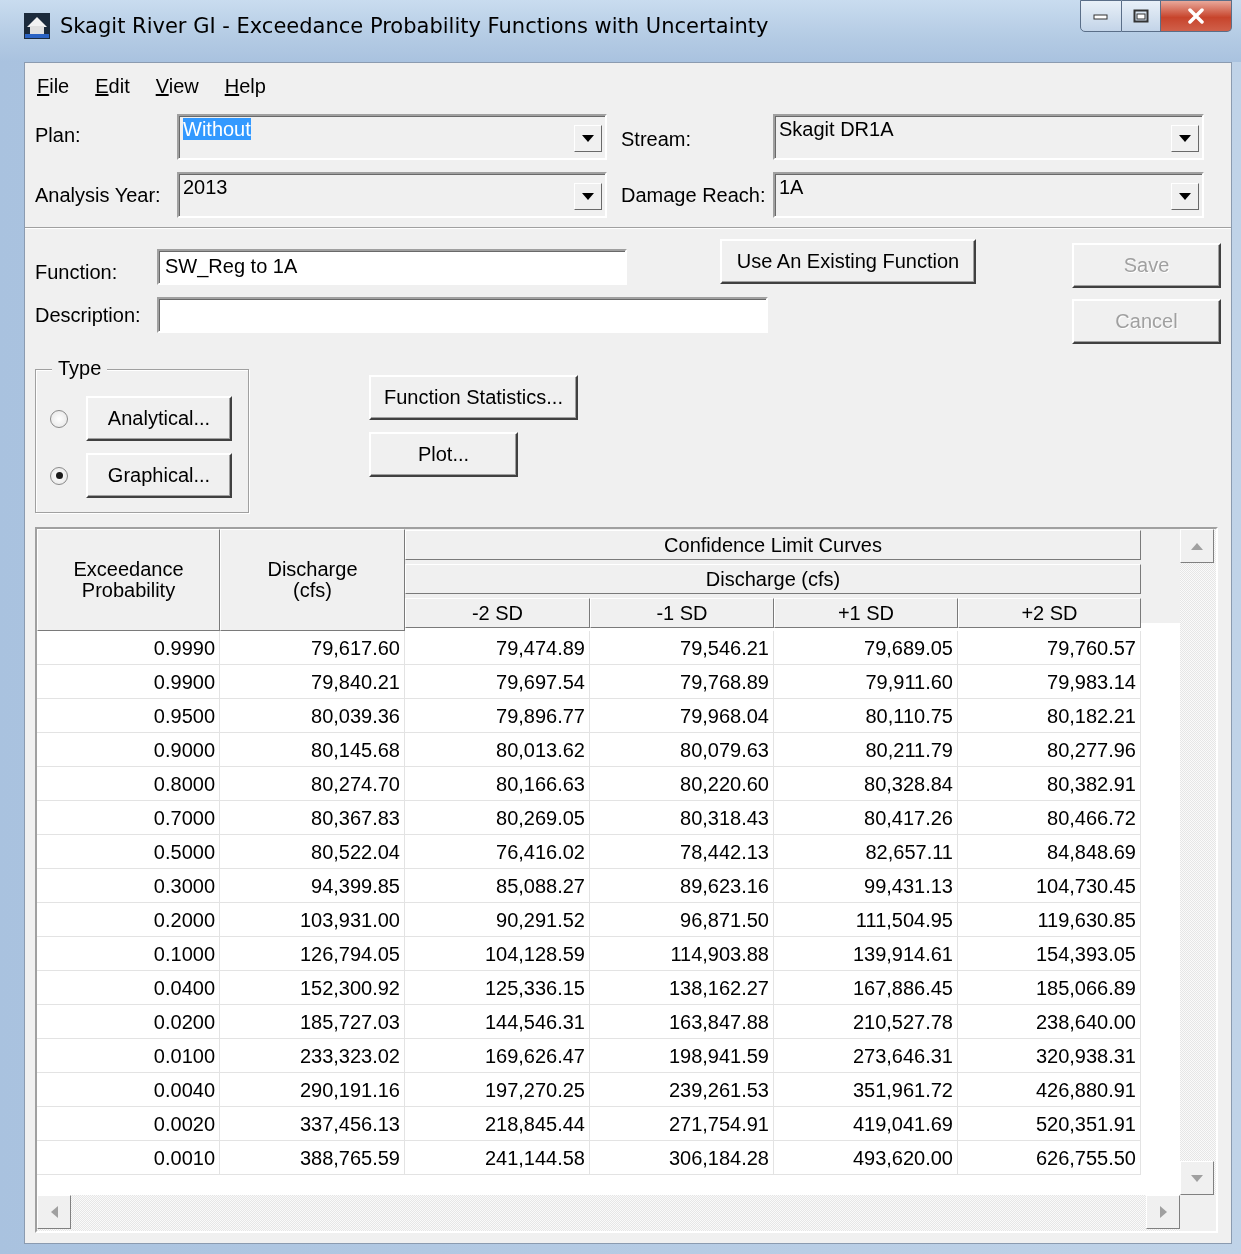 Image resolution: width=1241 pixels, height=1254 pixels. What do you see at coordinates (608, 1213) in the screenshot?
I see `horizontal-scrollbar` at bounding box center [608, 1213].